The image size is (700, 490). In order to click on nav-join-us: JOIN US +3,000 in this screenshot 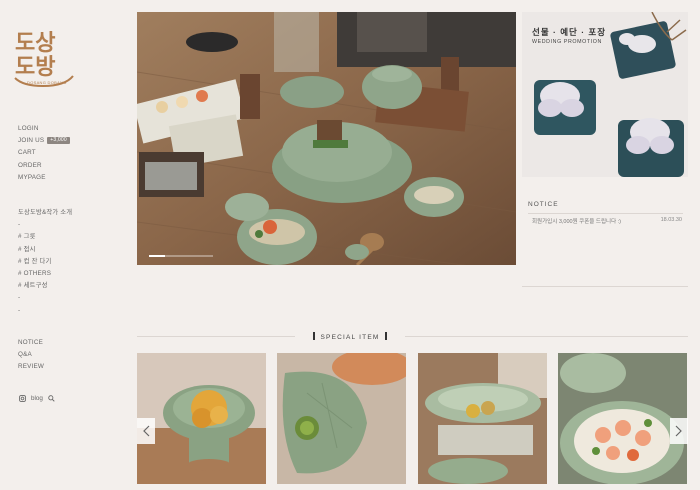, I will do `click(44, 141)`.